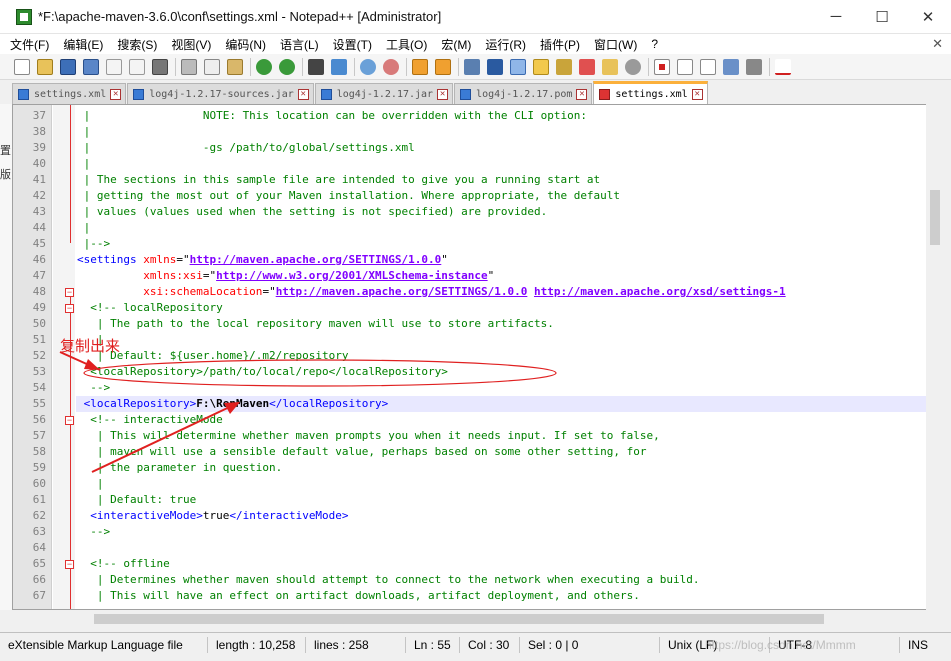  I want to click on tab-log4j-jar: log4j-1.2.17.jar ✕, so click(384, 93).